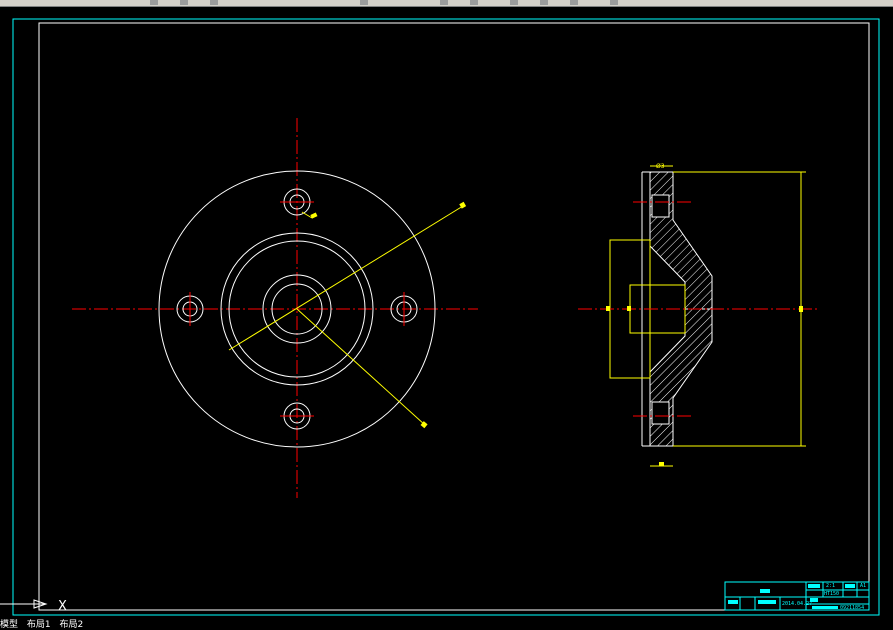 This screenshot has height=630, width=893. Describe the element at coordinates (39, 625) in the screenshot. I see `tab-layout1: 布局1` at that location.